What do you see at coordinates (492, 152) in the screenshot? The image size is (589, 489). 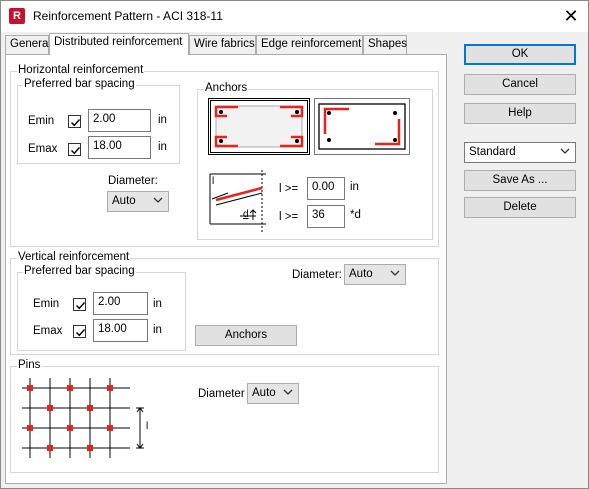 I see `preset-value: Standard` at bounding box center [492, 152].